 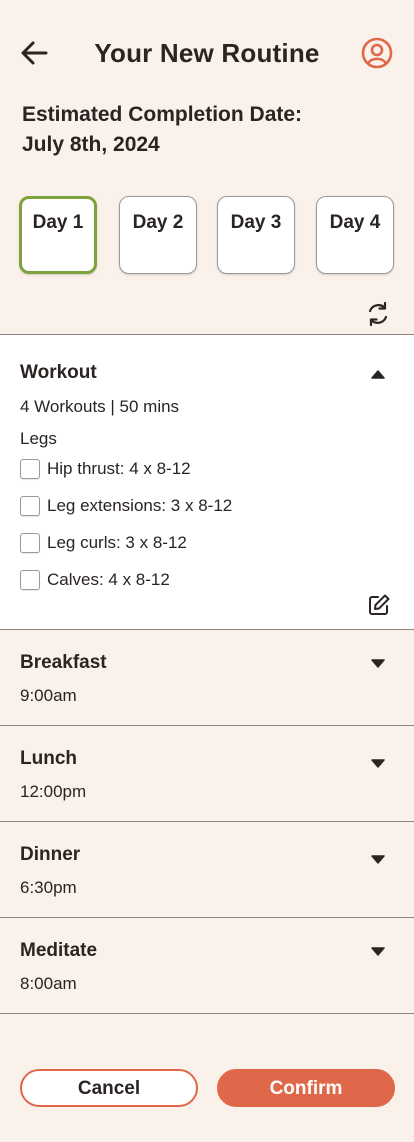 I want to click on dinner-section: Dinner 6:30pm, so click(x=207, y=869).